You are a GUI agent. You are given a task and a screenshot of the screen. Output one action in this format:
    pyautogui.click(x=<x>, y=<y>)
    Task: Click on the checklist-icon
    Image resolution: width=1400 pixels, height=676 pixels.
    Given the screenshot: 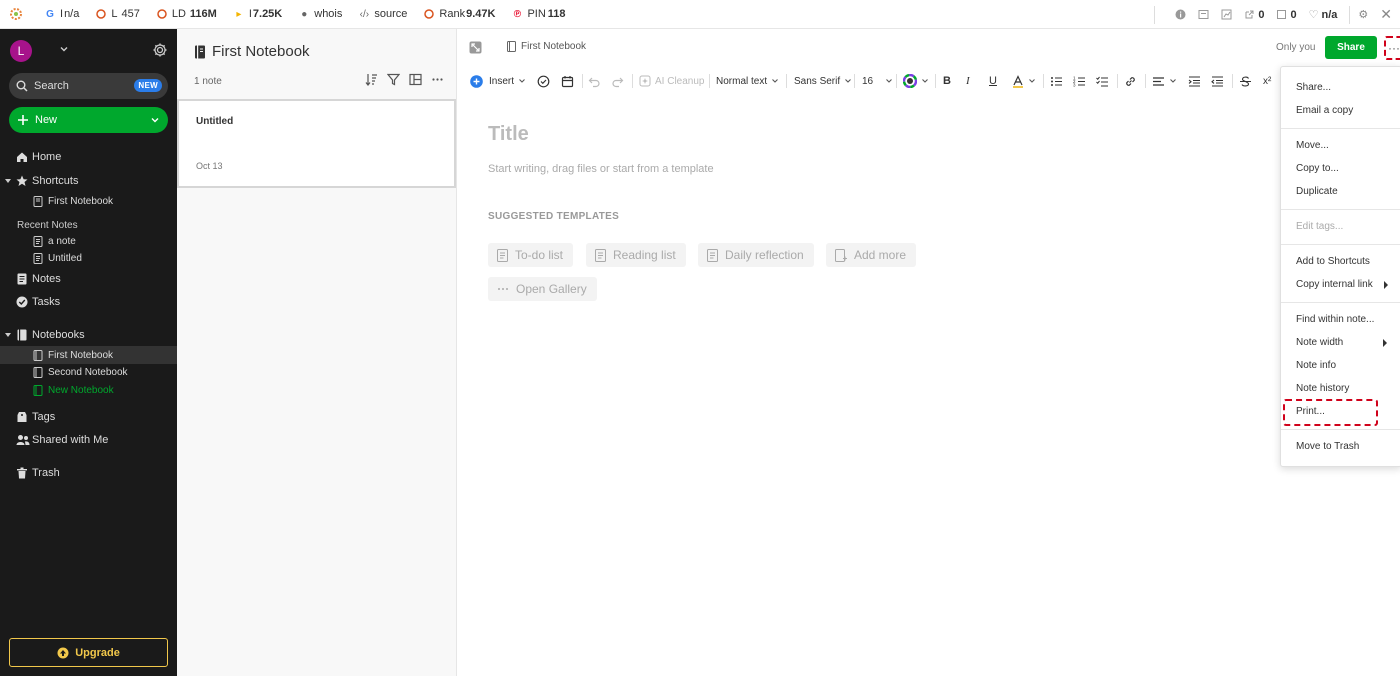 What is the action you would take?
    pyautogui.click(x=1102, y=81)
    